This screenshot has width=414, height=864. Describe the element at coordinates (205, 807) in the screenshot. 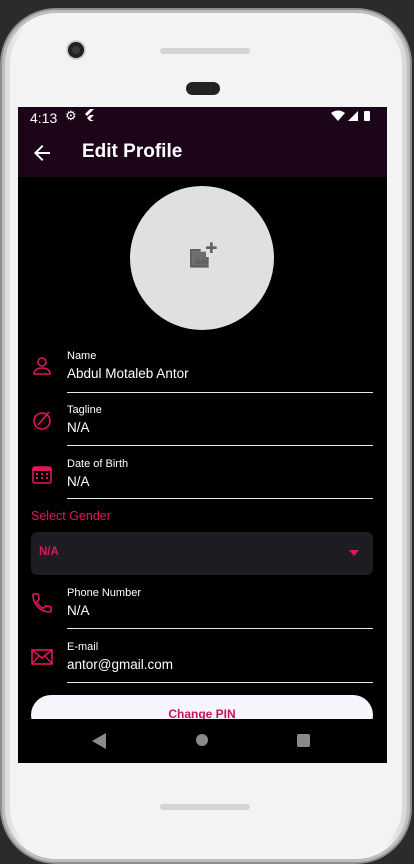

I see `phone-bottom-slot` at that location.